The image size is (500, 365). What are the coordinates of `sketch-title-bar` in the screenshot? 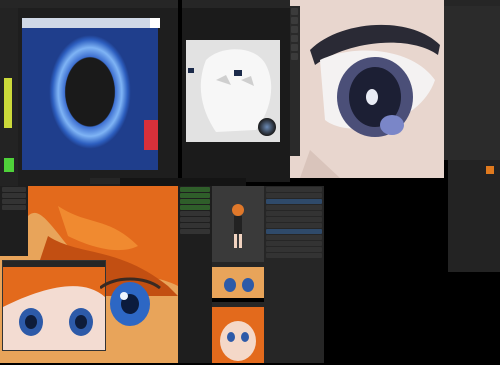 It's located at (236, 4).